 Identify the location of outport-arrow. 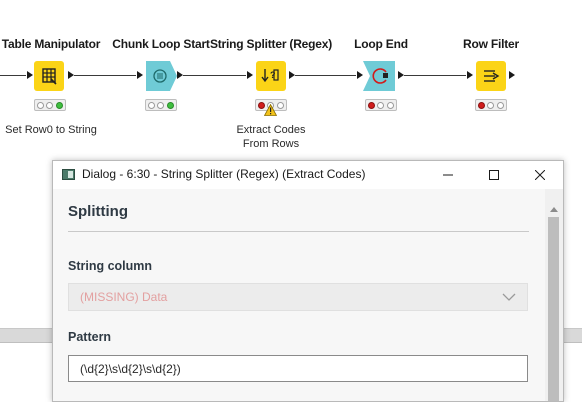
(512, 75).